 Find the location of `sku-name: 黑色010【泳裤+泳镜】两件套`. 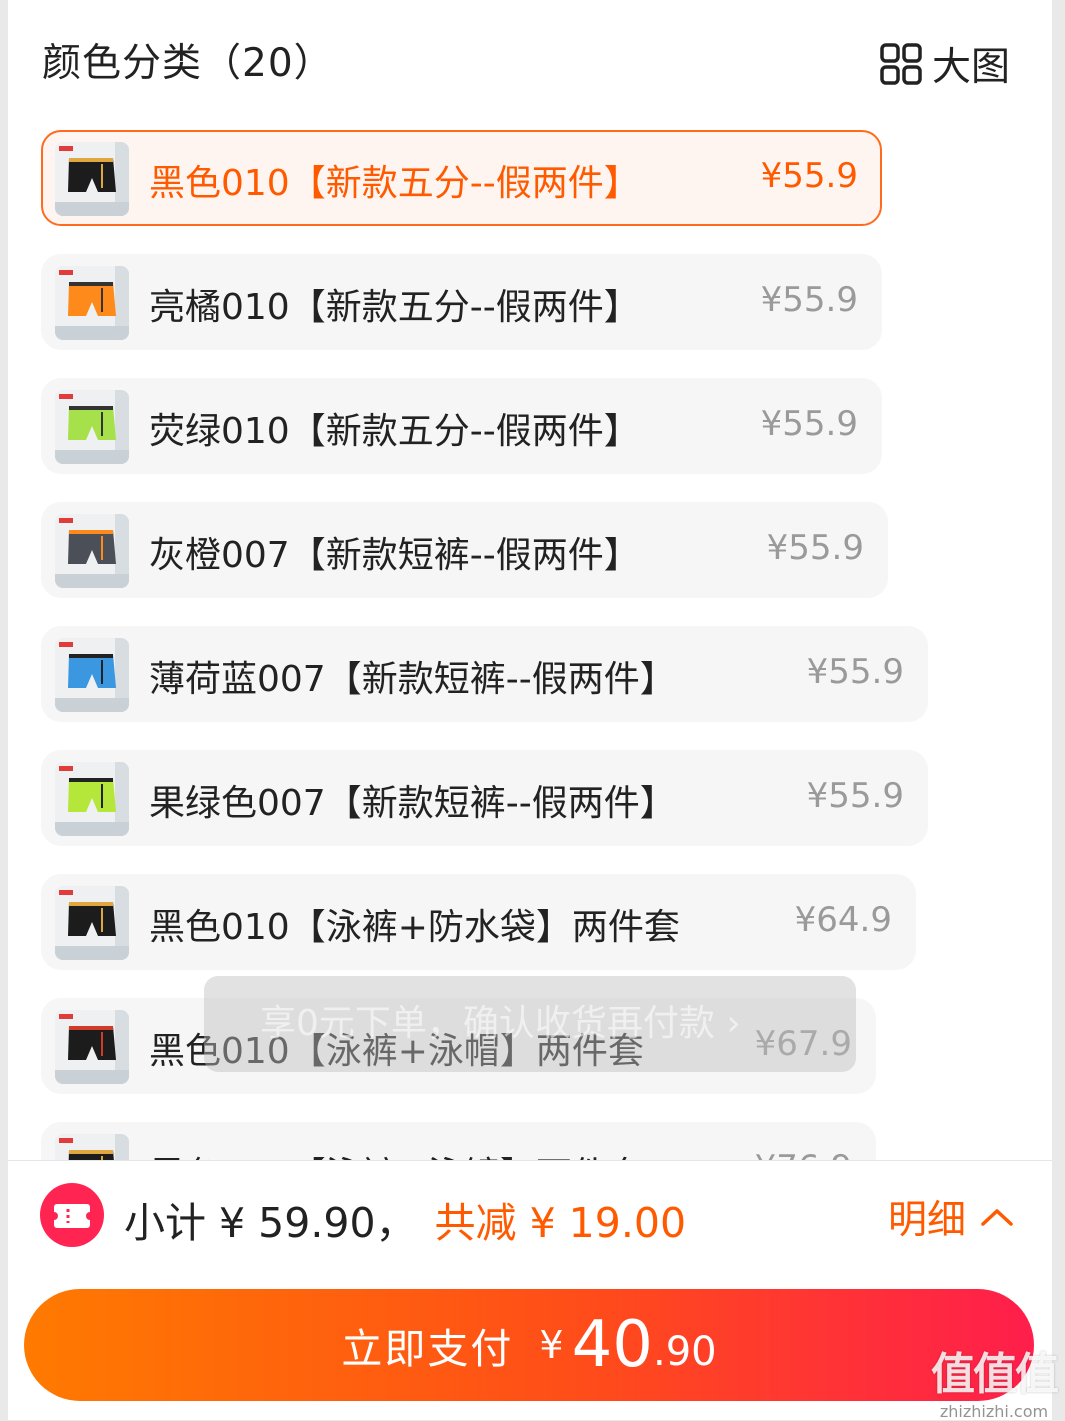

sku-name: 黑色010【泳裤+泳镜】两件套 is located at coordinates (396, 1153).